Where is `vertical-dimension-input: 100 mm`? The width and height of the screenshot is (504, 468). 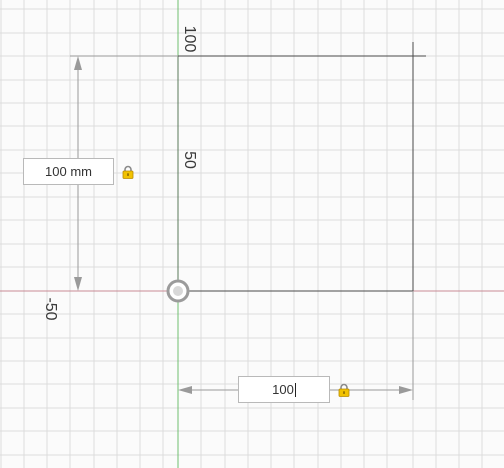
vertical-dimension-input: 100 mm is located at coordinates (68, 171).